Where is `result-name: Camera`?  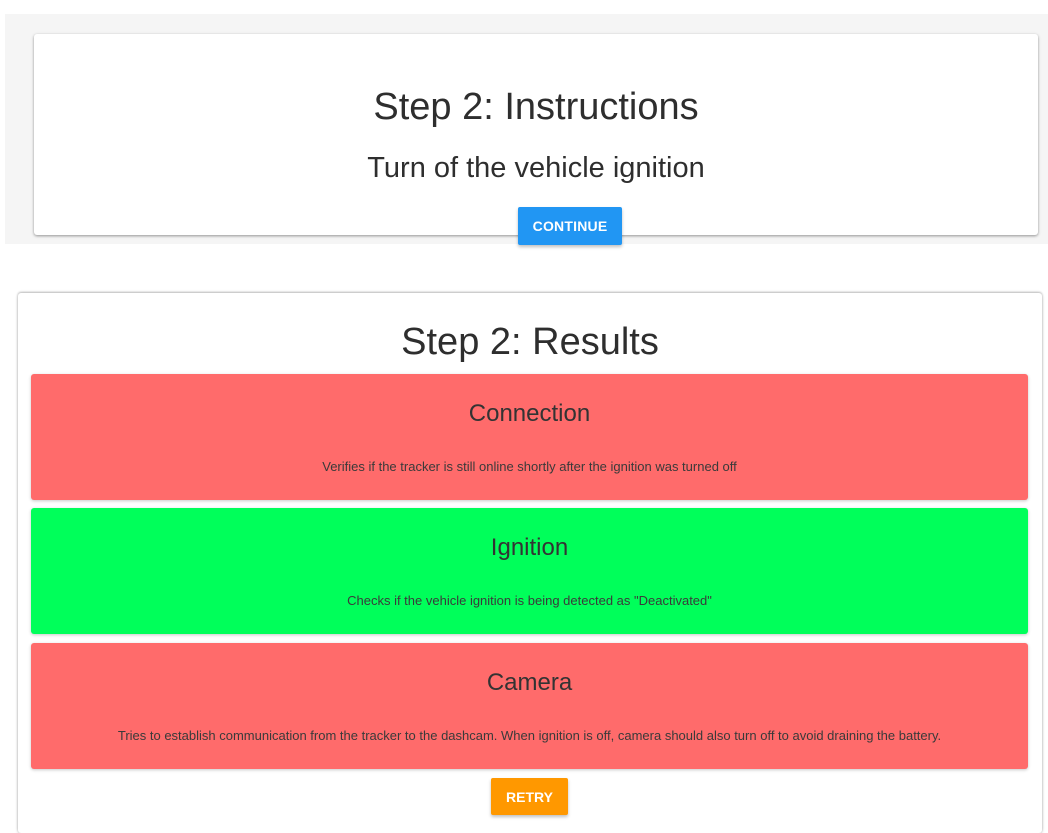
result-name: Camera is located at coordinates (529, 682).